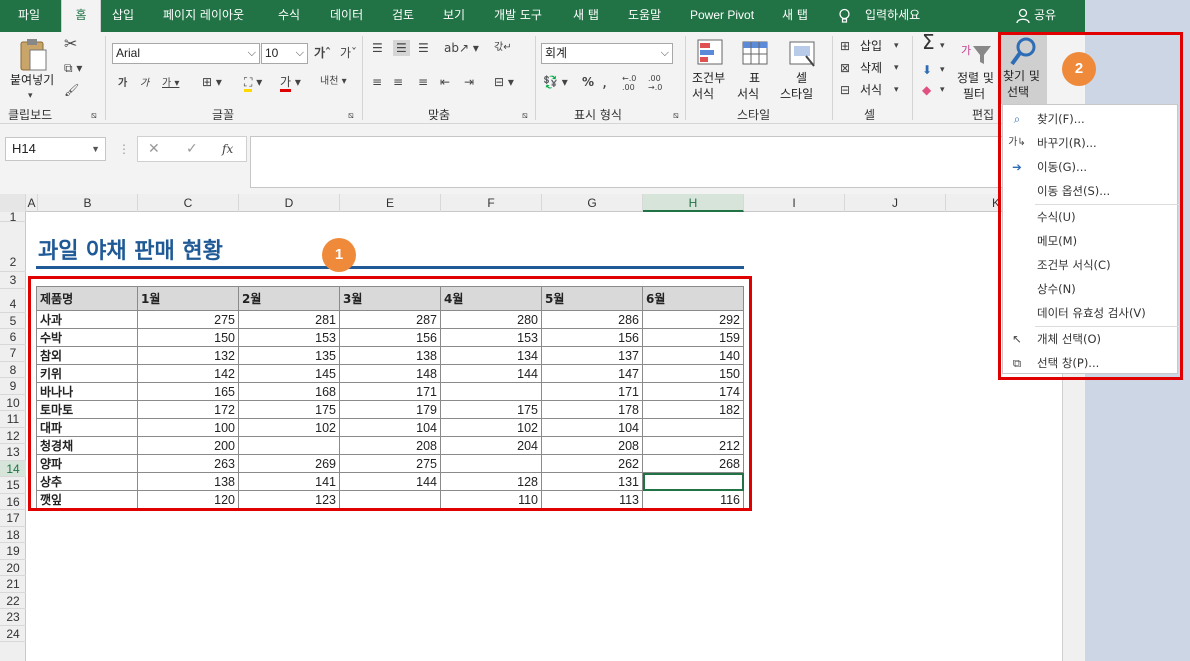  I want to click on column-header-b: B, so click(88, 203).